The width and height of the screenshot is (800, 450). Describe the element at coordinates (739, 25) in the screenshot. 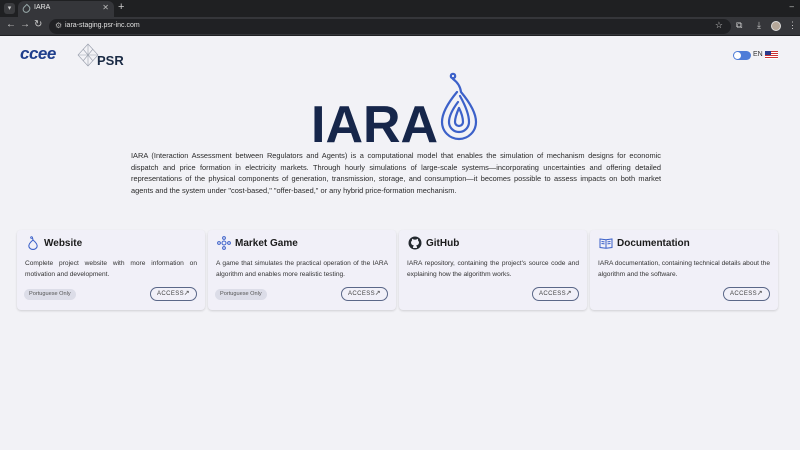

I see `extensions-icon: ⧉` at that location.